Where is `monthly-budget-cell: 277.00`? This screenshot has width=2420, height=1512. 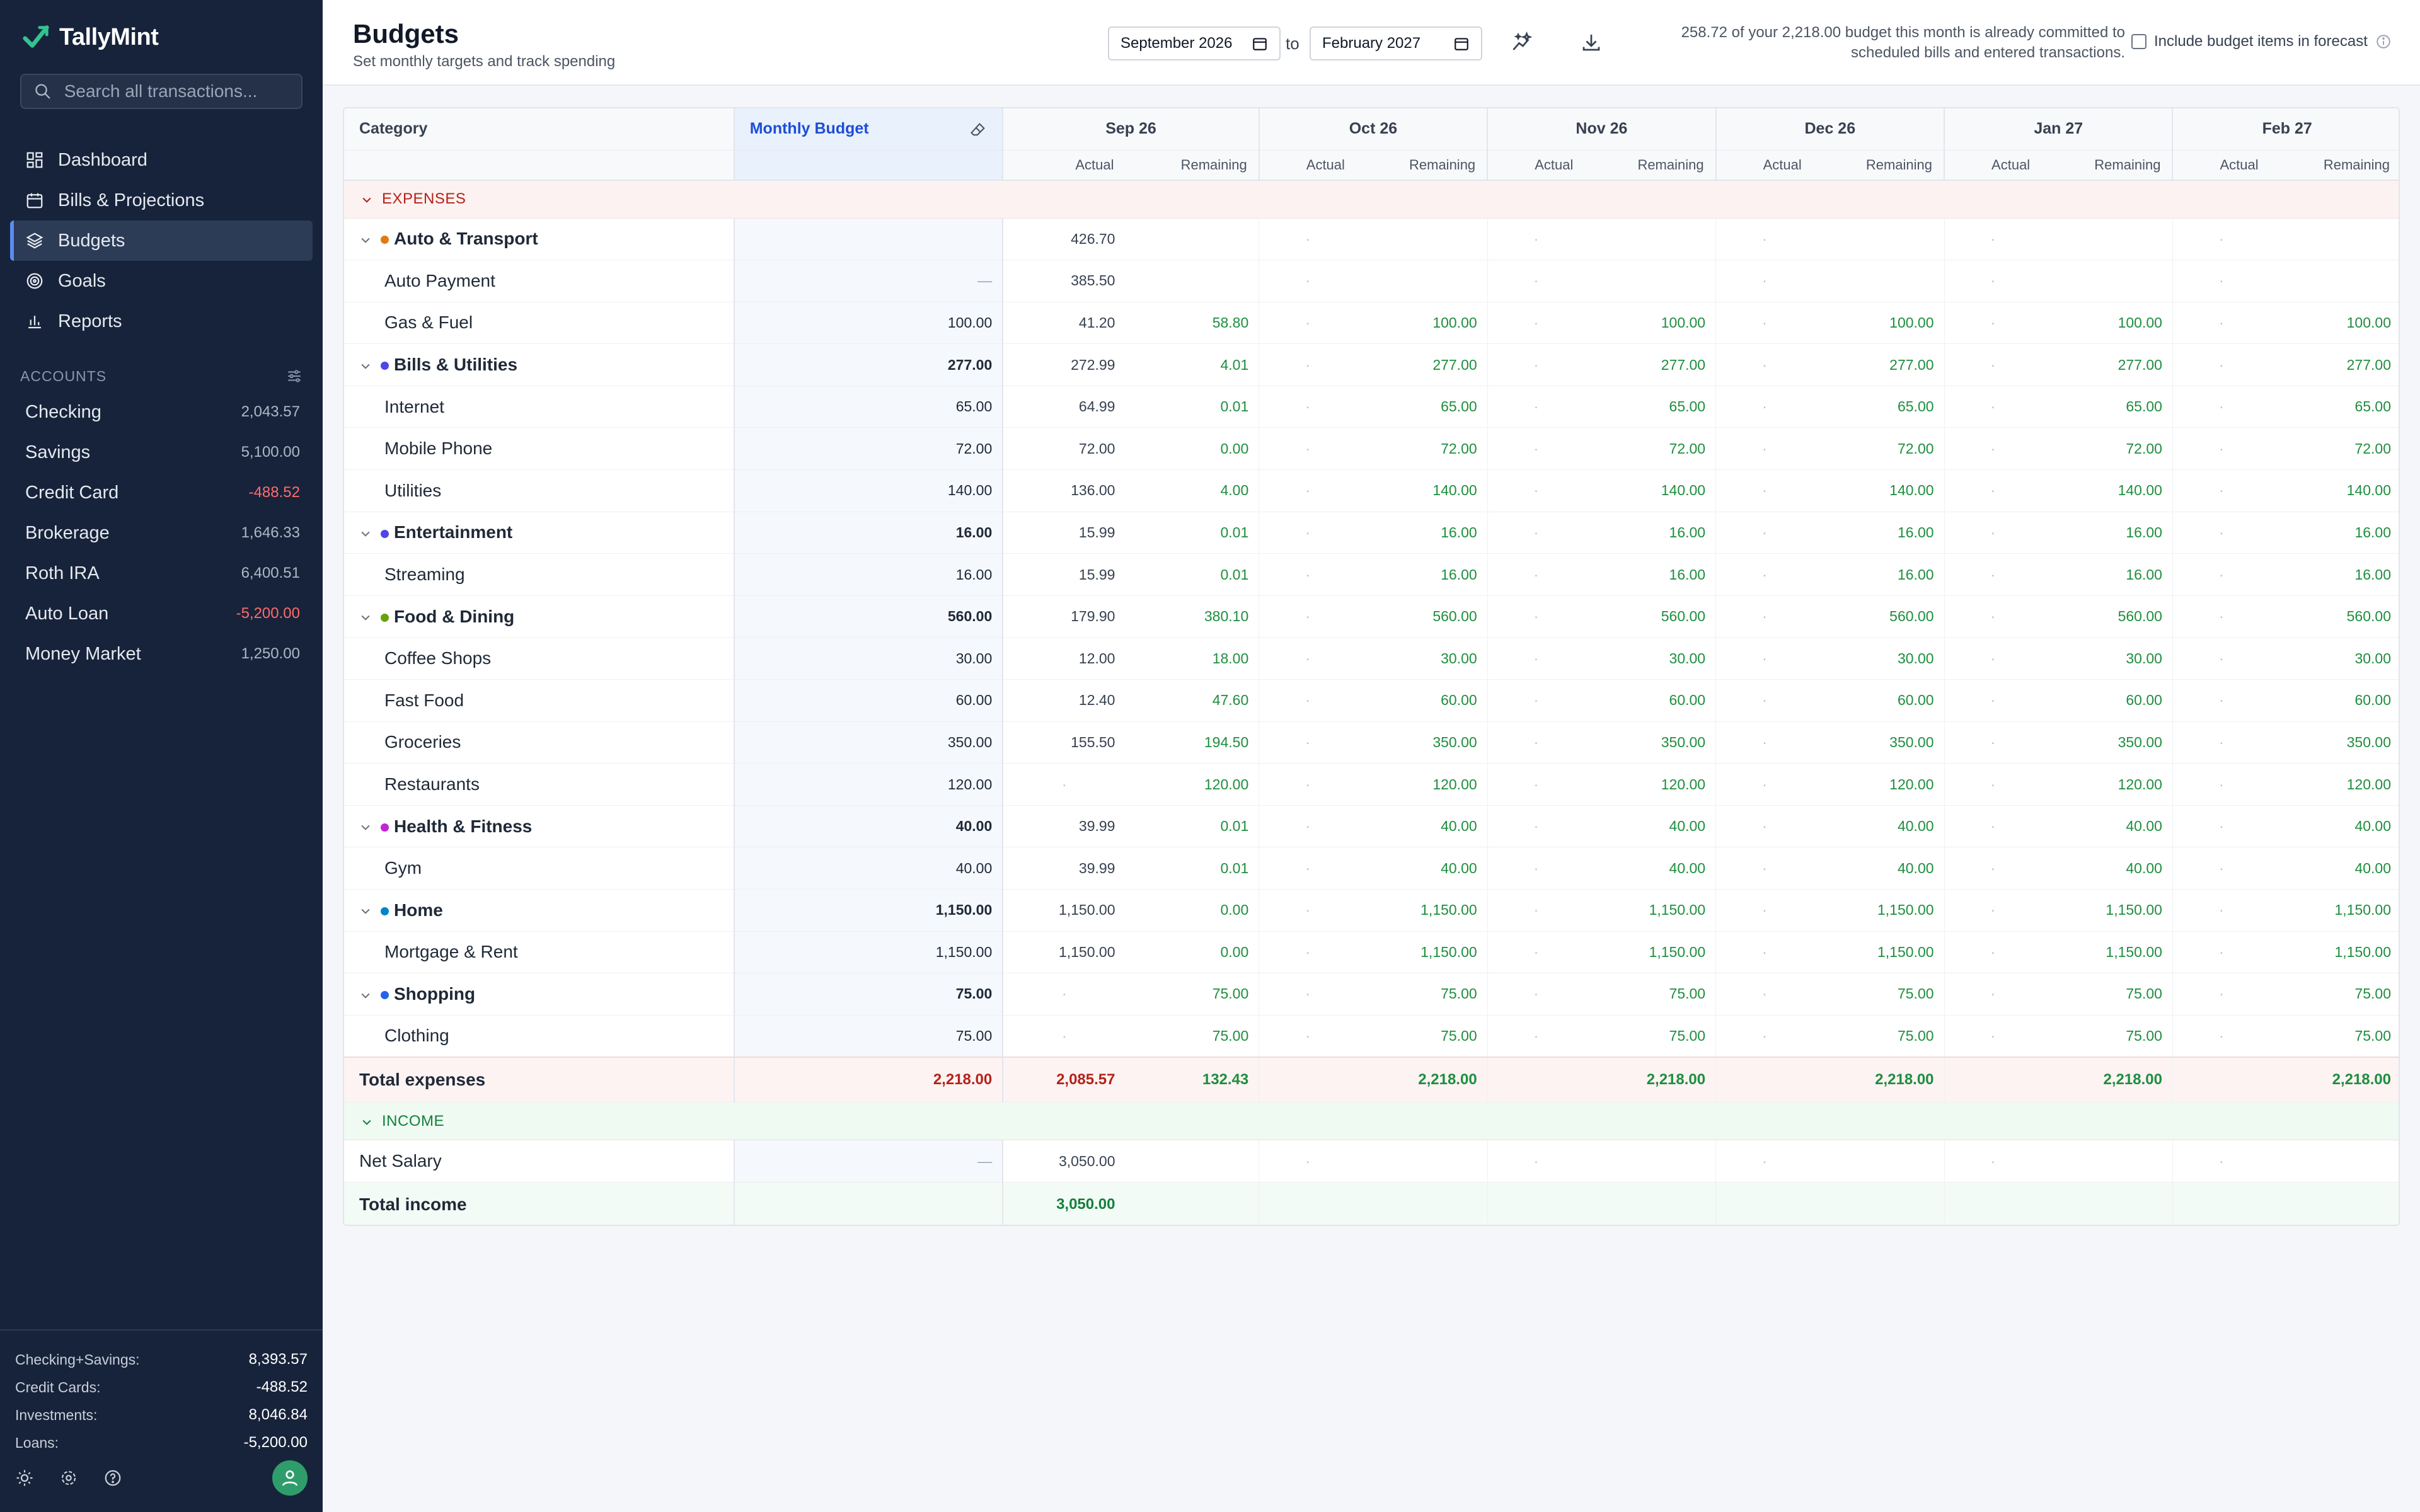 monthly-budget-cell: 277.00 is located at coordinates (868, 364).